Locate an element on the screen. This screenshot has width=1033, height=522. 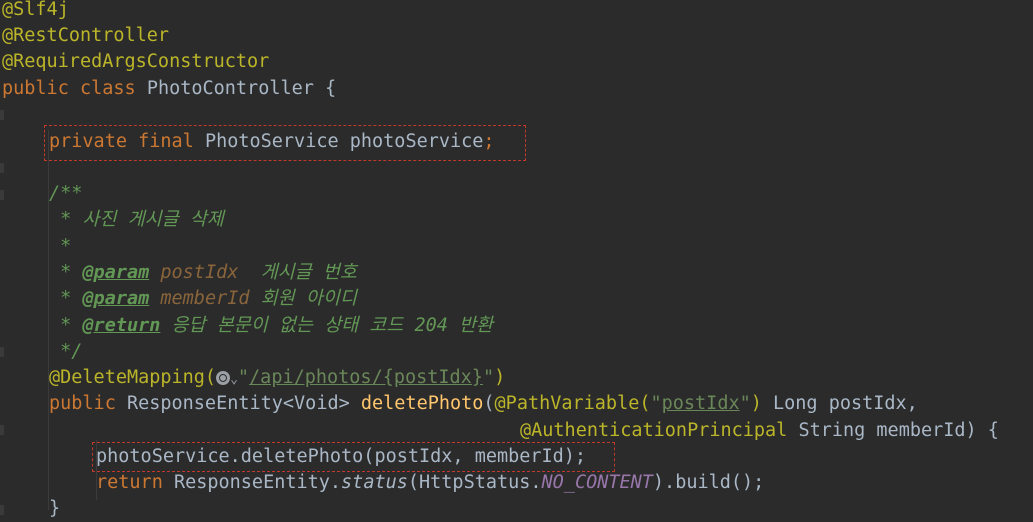
doc-comment-close: */ is located at coordinates (66, 351).